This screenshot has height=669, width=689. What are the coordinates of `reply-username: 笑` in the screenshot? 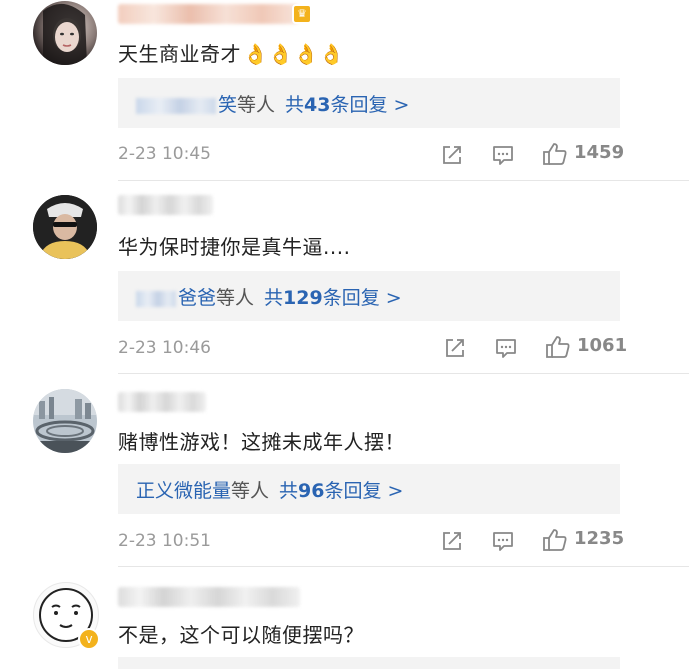 It's located at (227, 105).